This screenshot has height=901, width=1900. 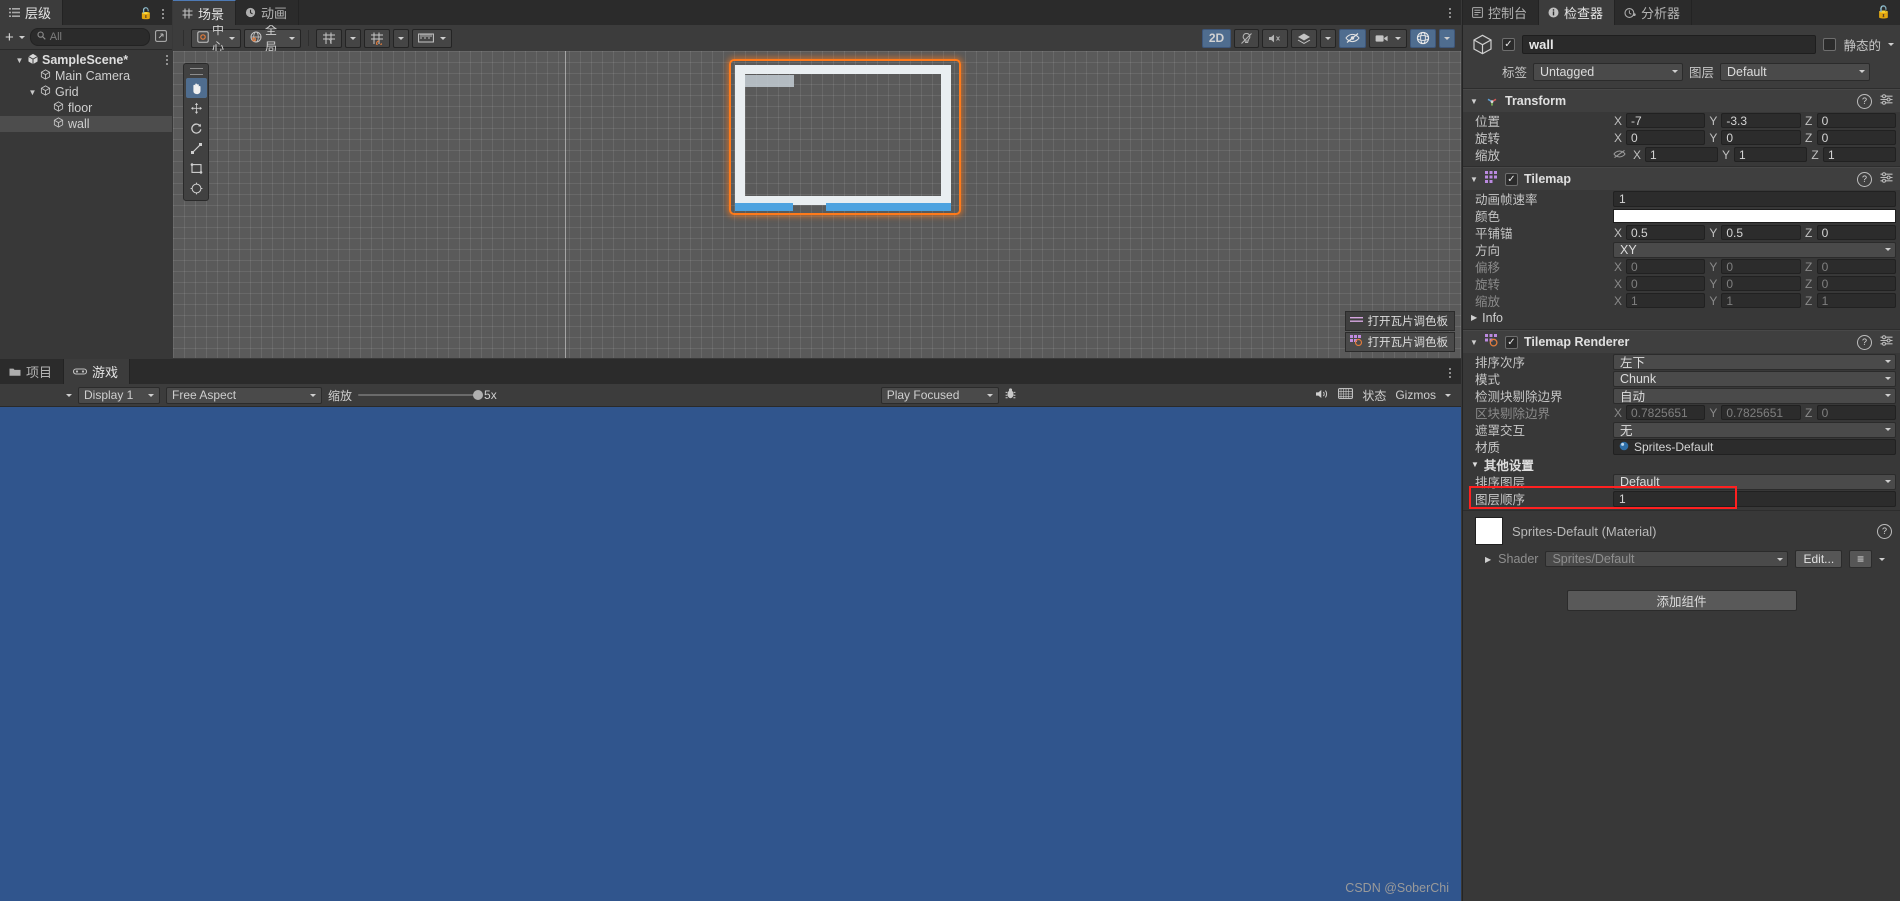 What do you see at coordinates (1448, 395) in the screenshot?
I see `gizmos-caret-icon` at bounding box center [1448, 395].